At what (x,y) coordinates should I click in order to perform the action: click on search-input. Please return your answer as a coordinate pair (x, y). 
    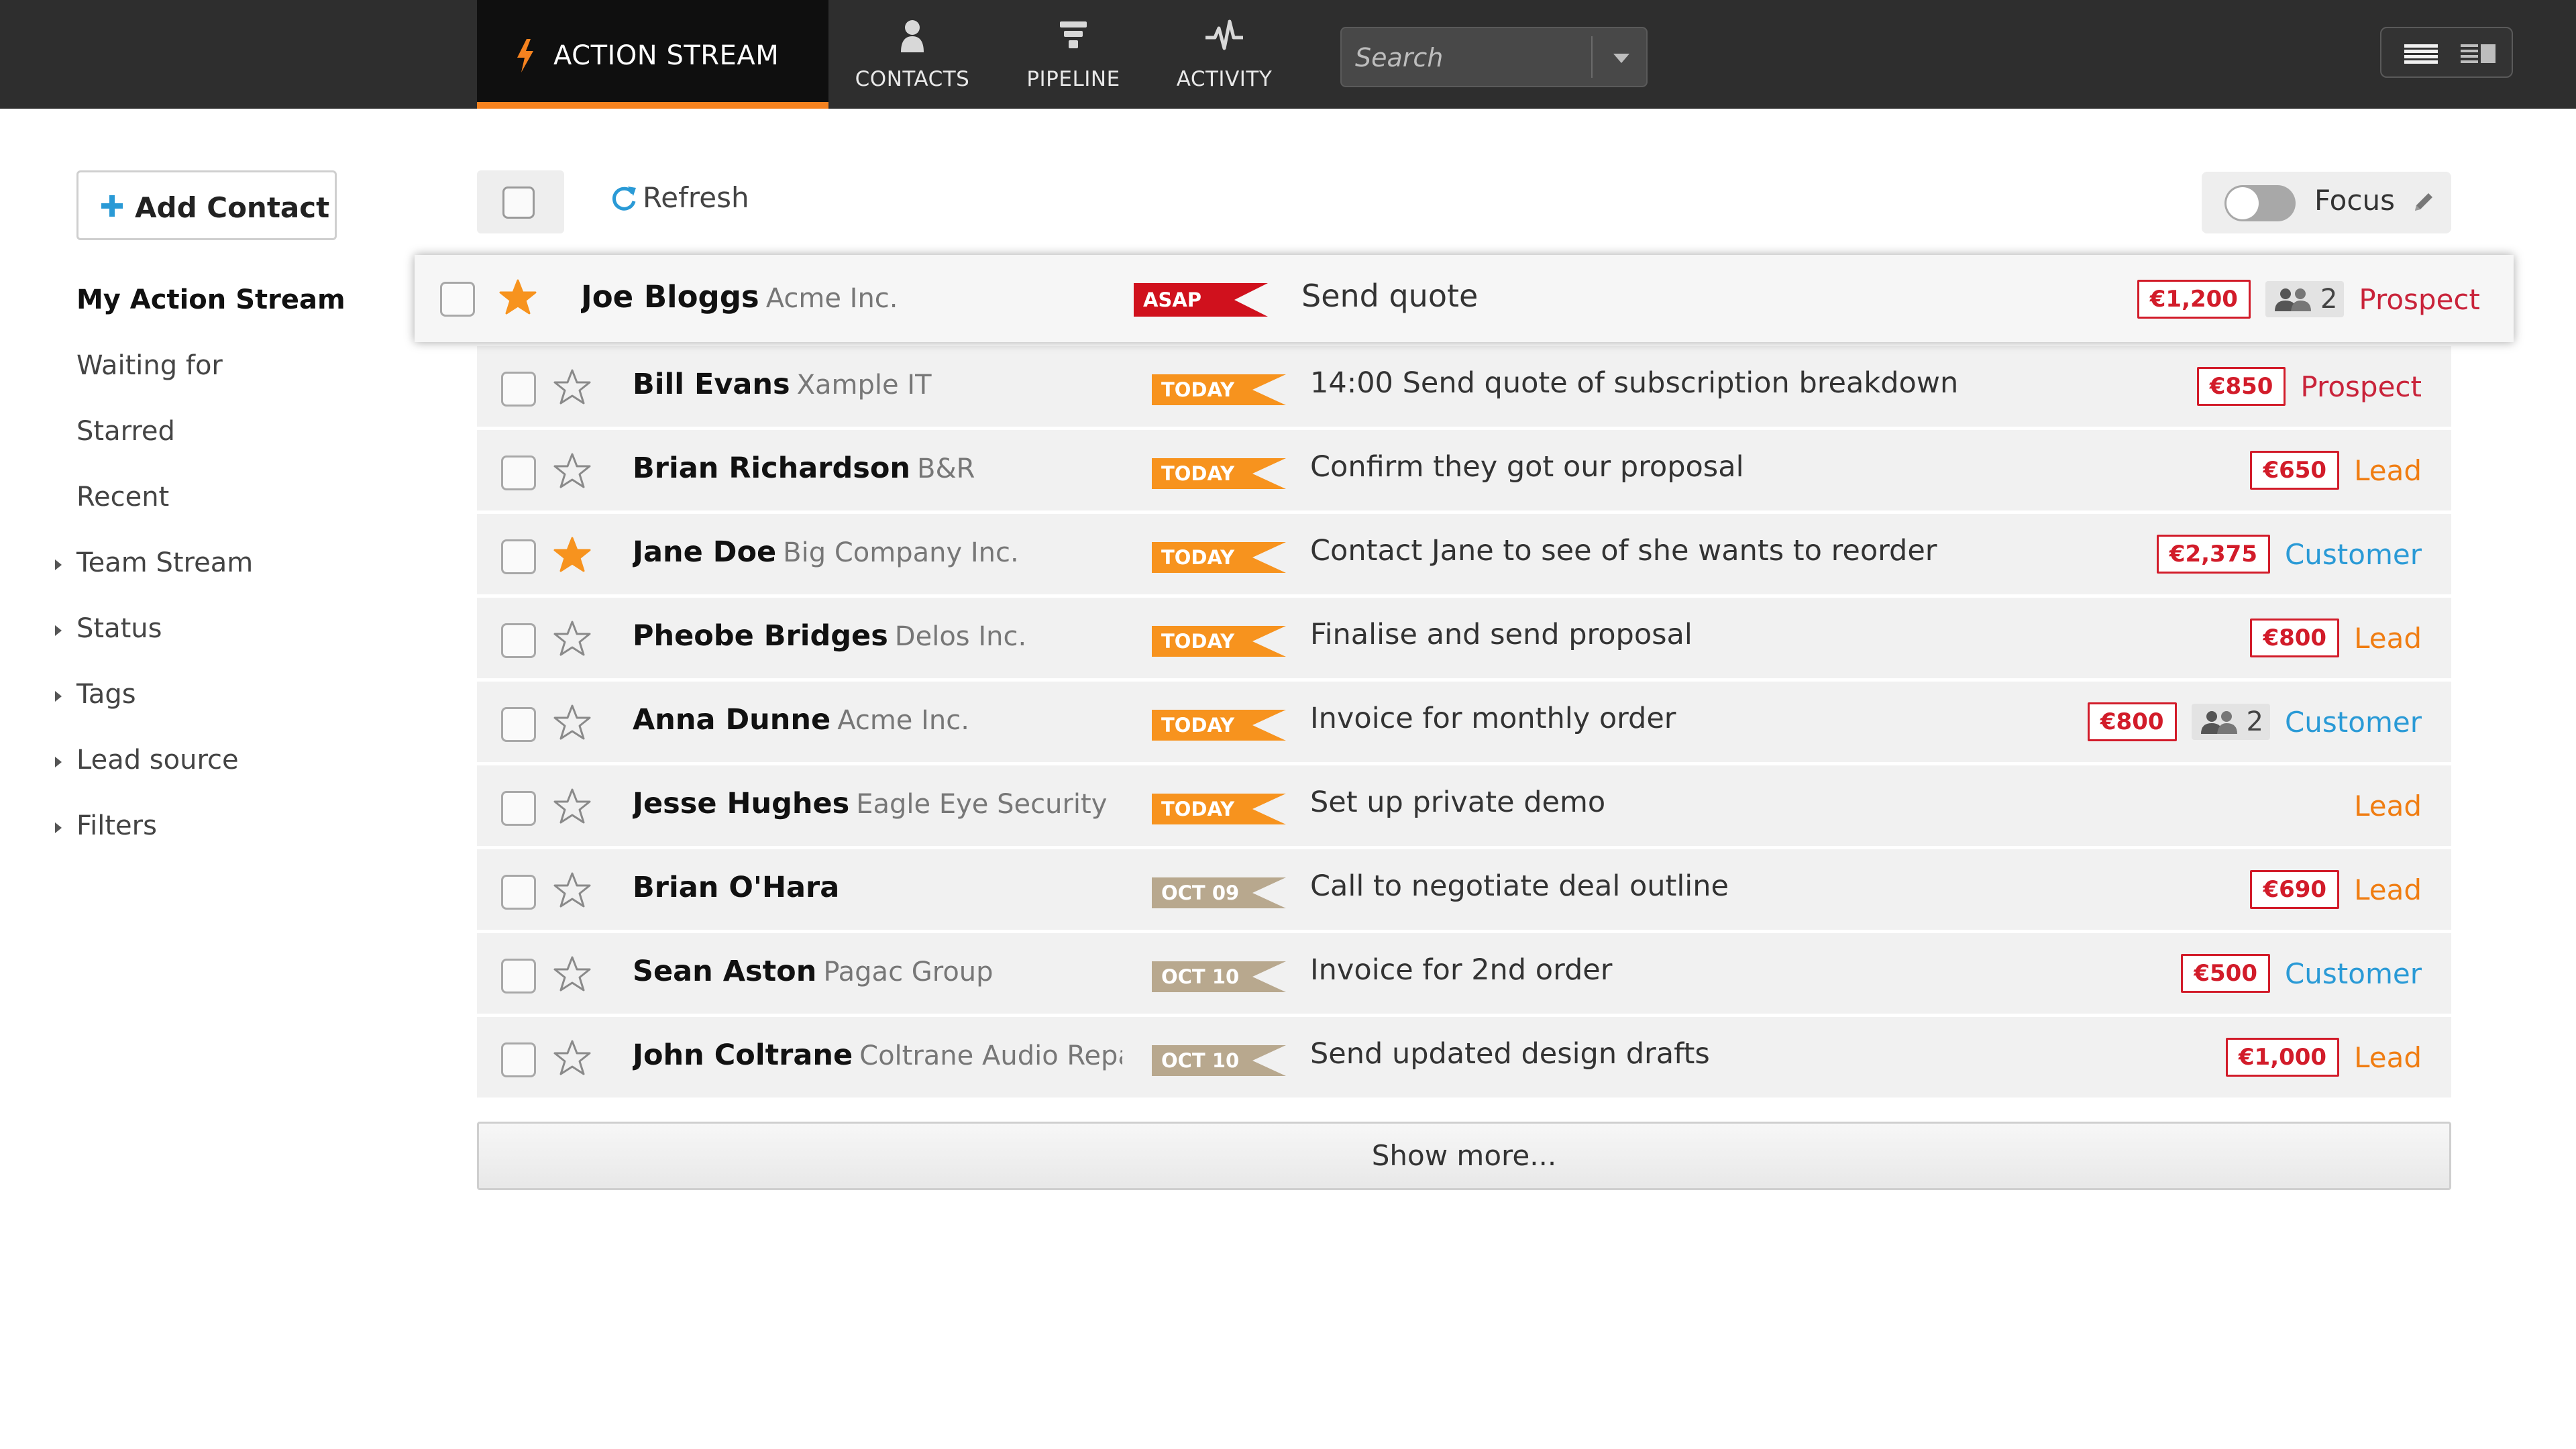
    Looking at the image, I should click on (1469, 57).